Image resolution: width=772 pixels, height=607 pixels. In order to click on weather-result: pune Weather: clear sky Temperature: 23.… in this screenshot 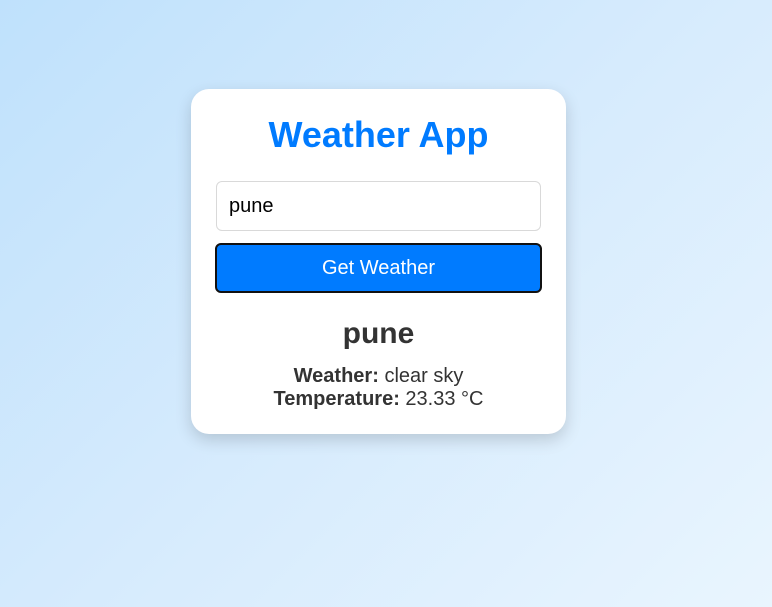, I will do `click(378, 363)`.